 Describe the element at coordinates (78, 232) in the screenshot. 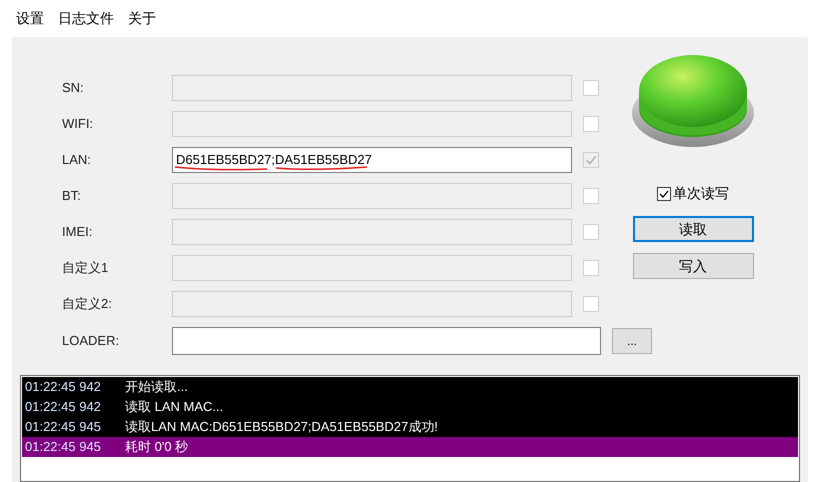

I see `field-label: IMEI:` at that location.